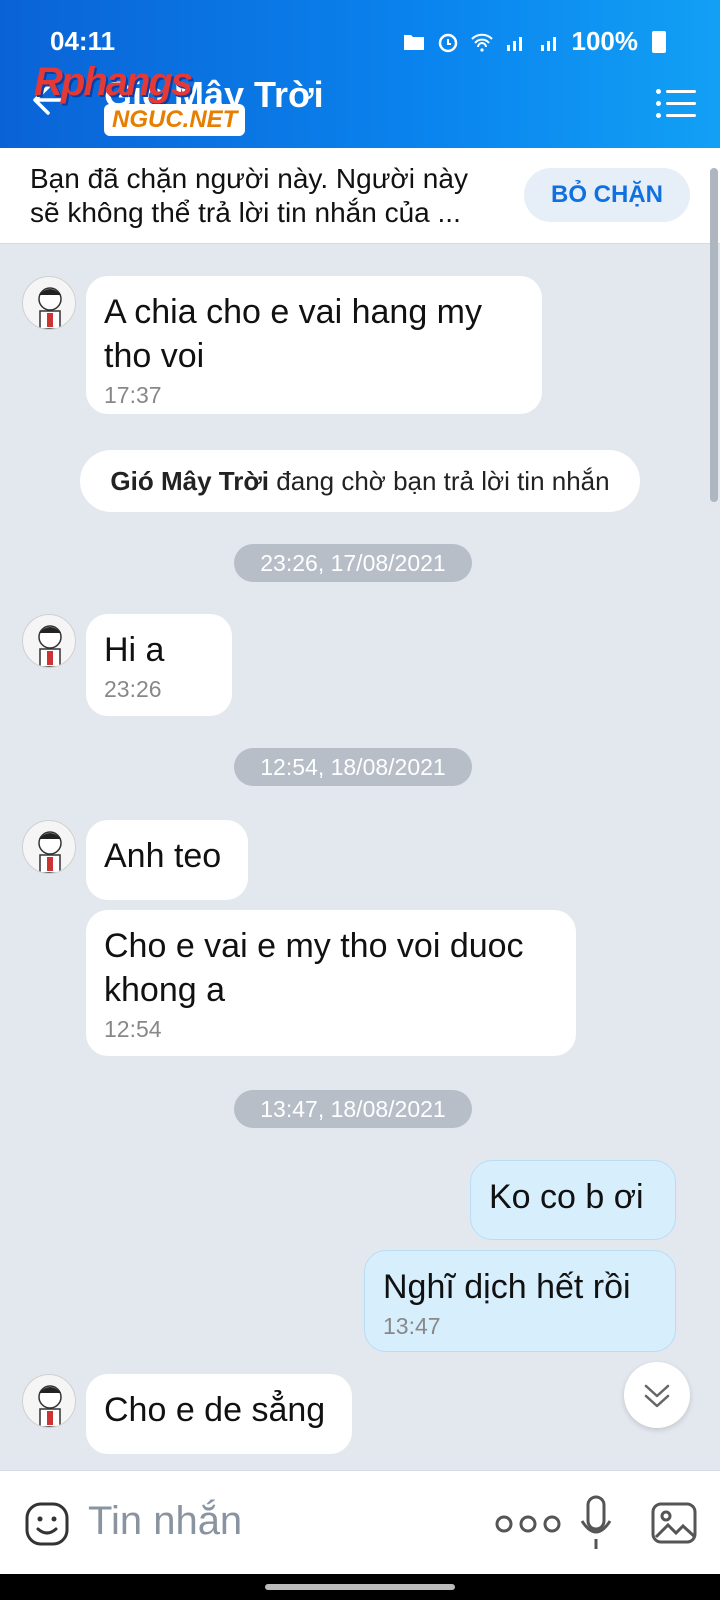 This screenshot has height=1600, width=720. Describe the element at coordinates (353, 563) in the screenshot. I see `date-separator: 23:26, 17/08/2021` at that location.